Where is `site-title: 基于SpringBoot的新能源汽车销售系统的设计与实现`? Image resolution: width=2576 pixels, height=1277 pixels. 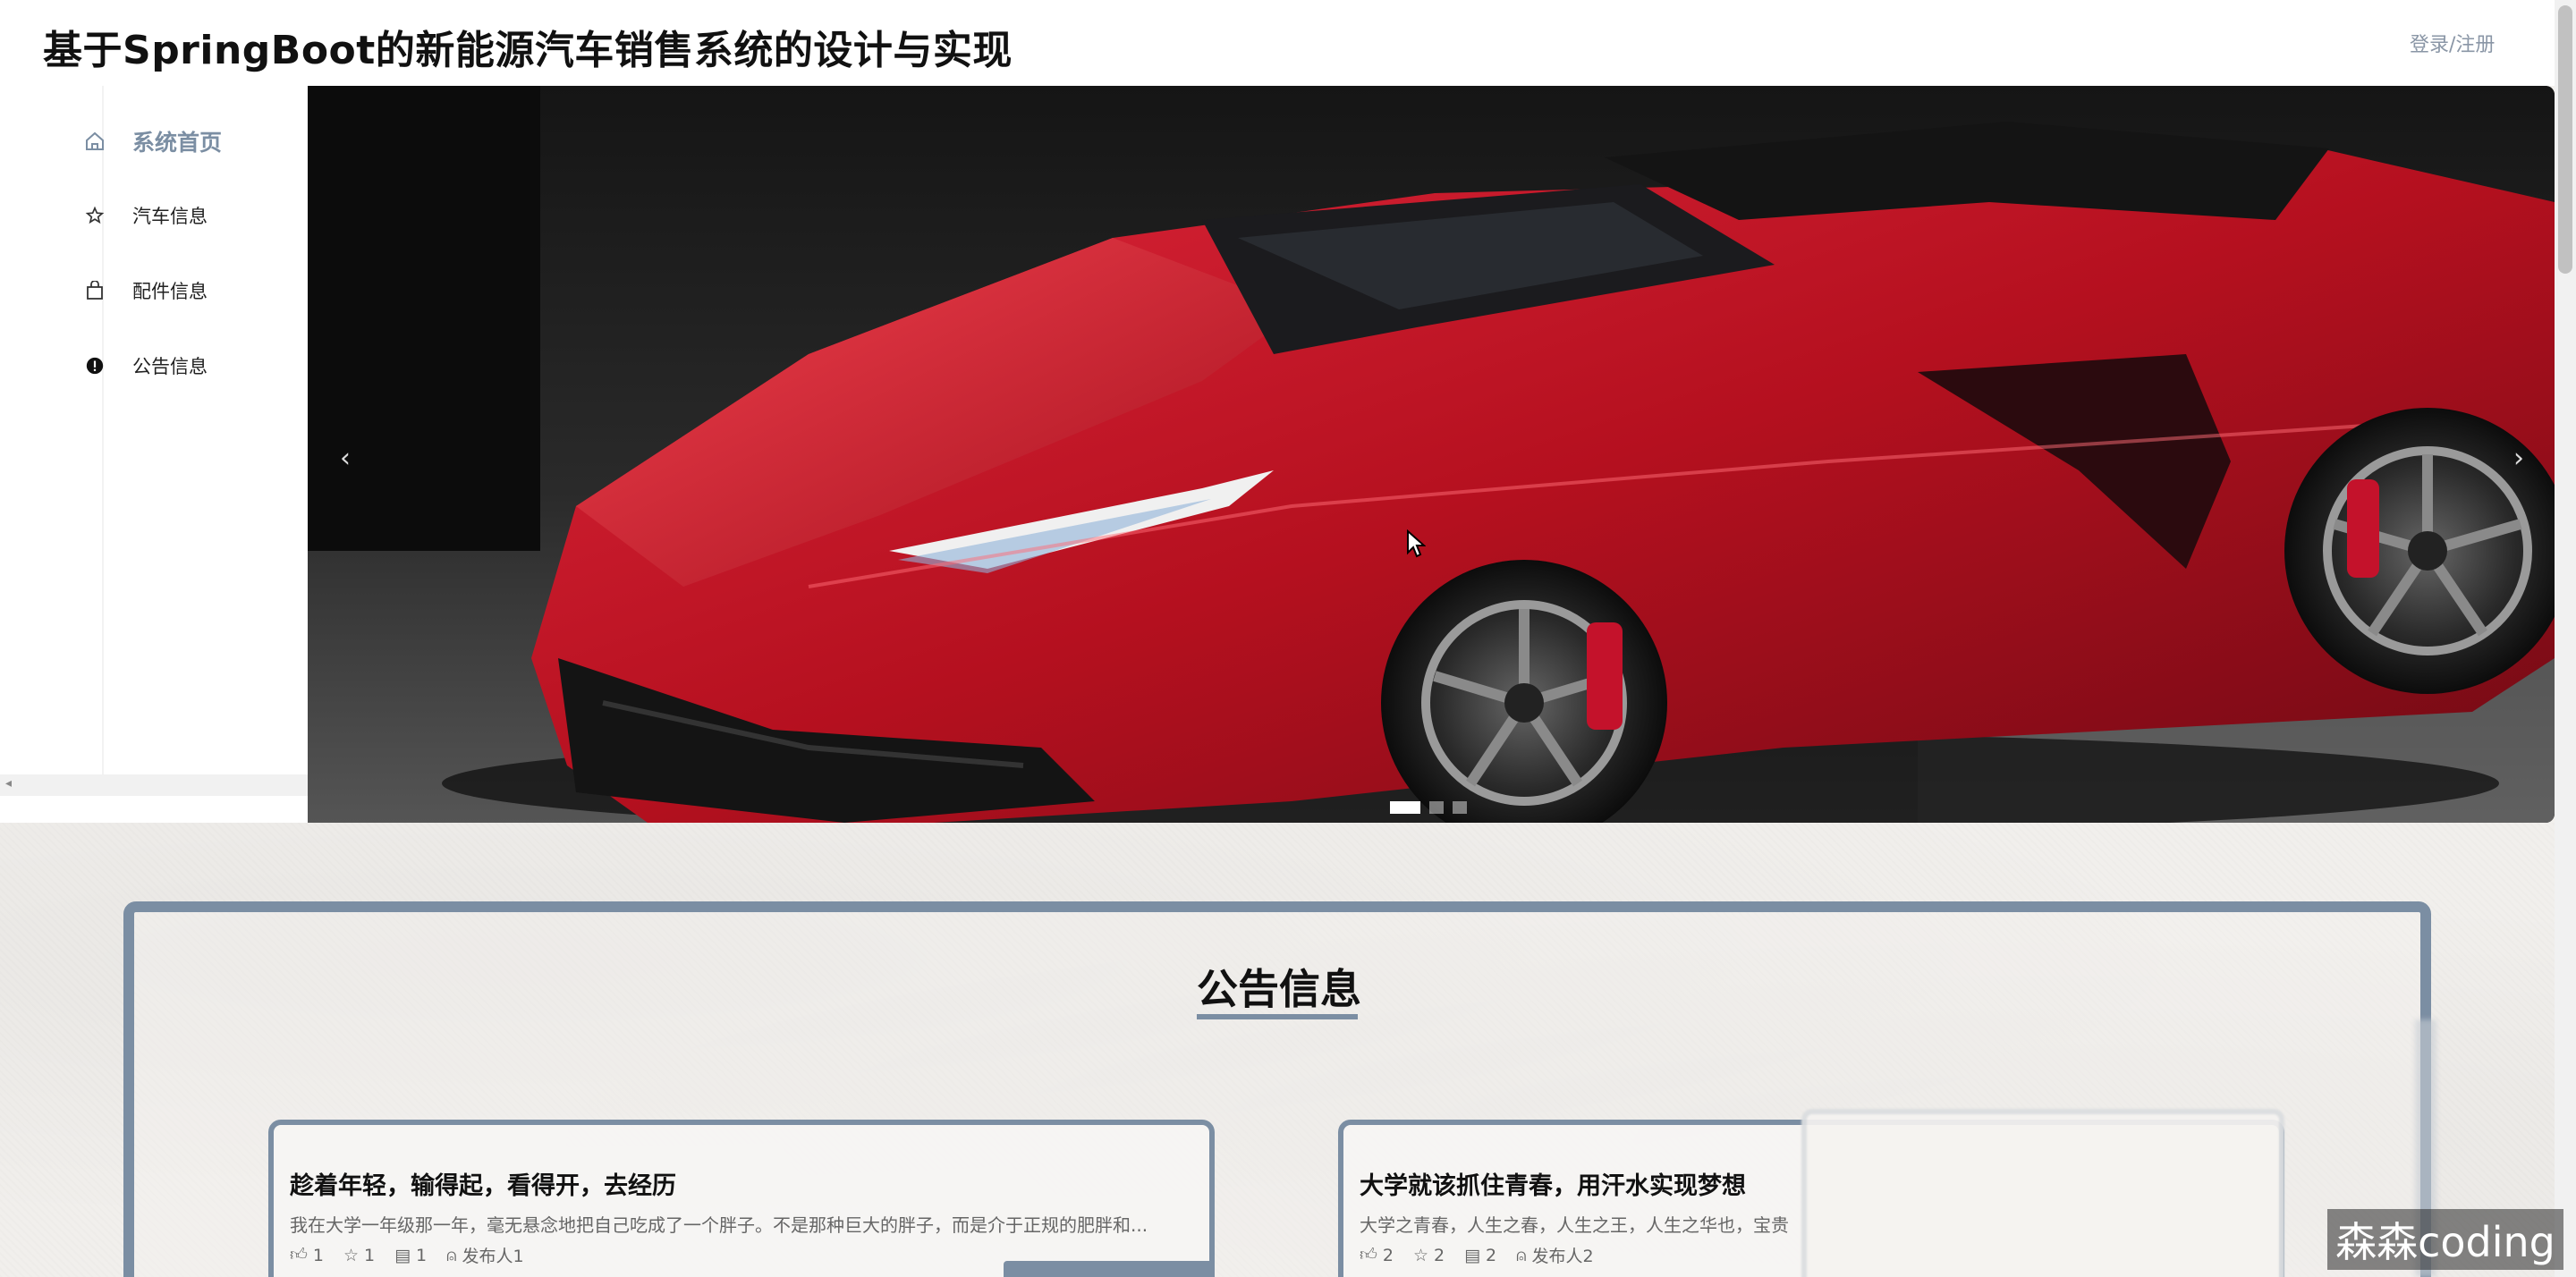 site-title: 基于SpringBoot的新能源汽车销售系统的设计与实现 is located at coordinates (528, 50).